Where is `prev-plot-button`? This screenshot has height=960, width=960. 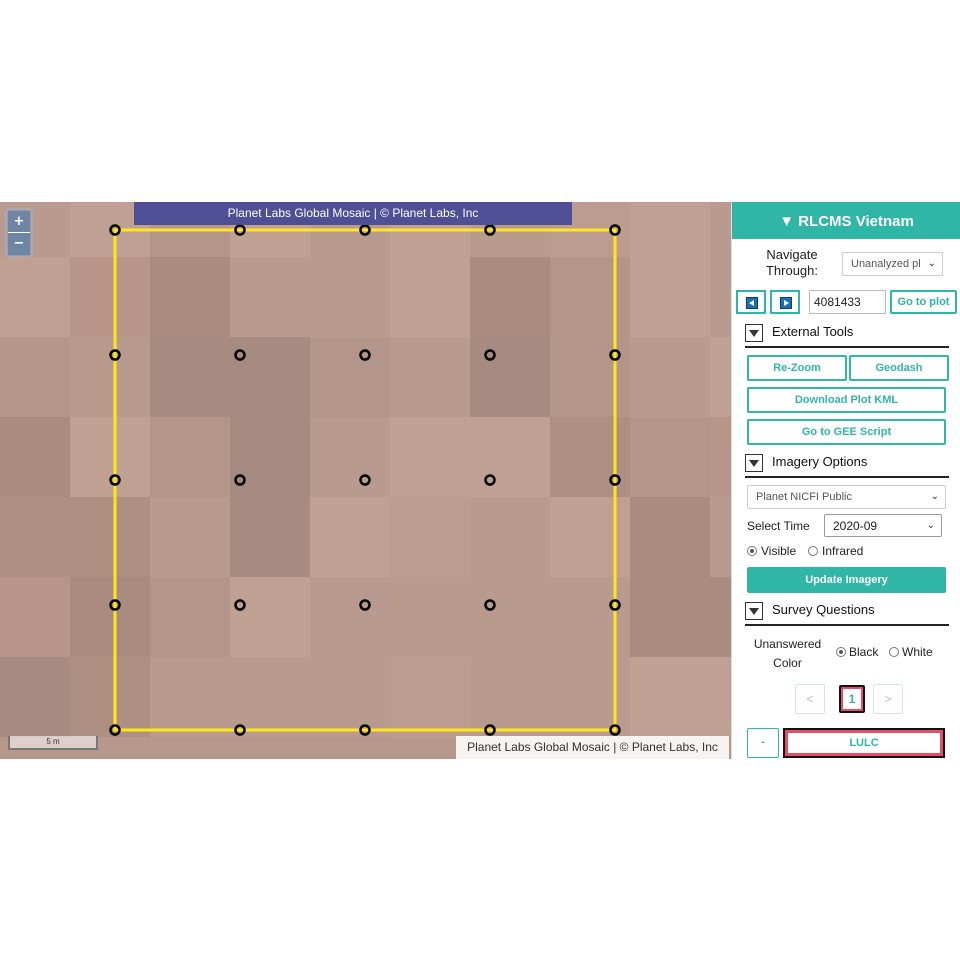
prev-plot-button is located at coordinates (751, 302).